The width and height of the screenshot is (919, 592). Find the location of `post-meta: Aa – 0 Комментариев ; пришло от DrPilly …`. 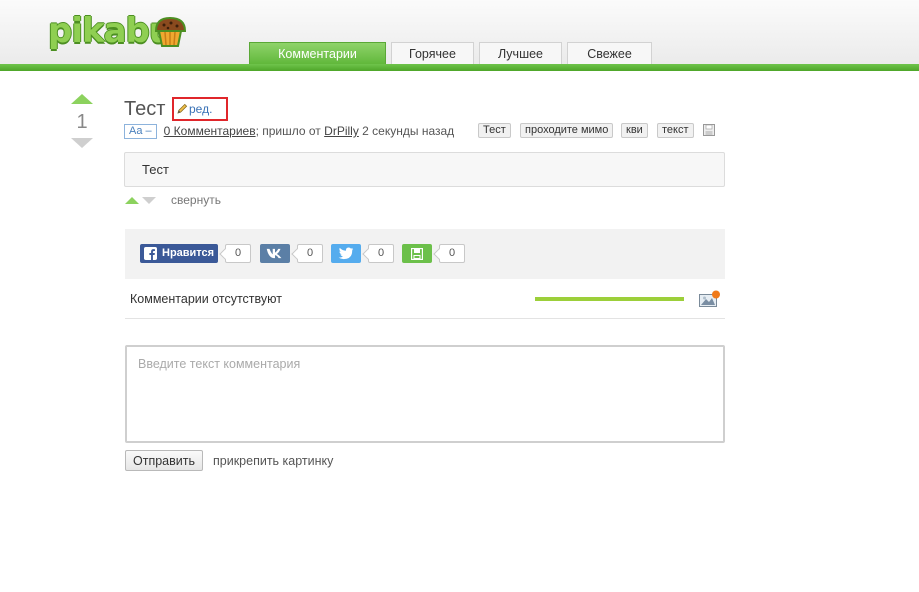

post-meta: Aa – 0 Комментариев ; пришло от DrPilly … is located at coordinates (289, 131).